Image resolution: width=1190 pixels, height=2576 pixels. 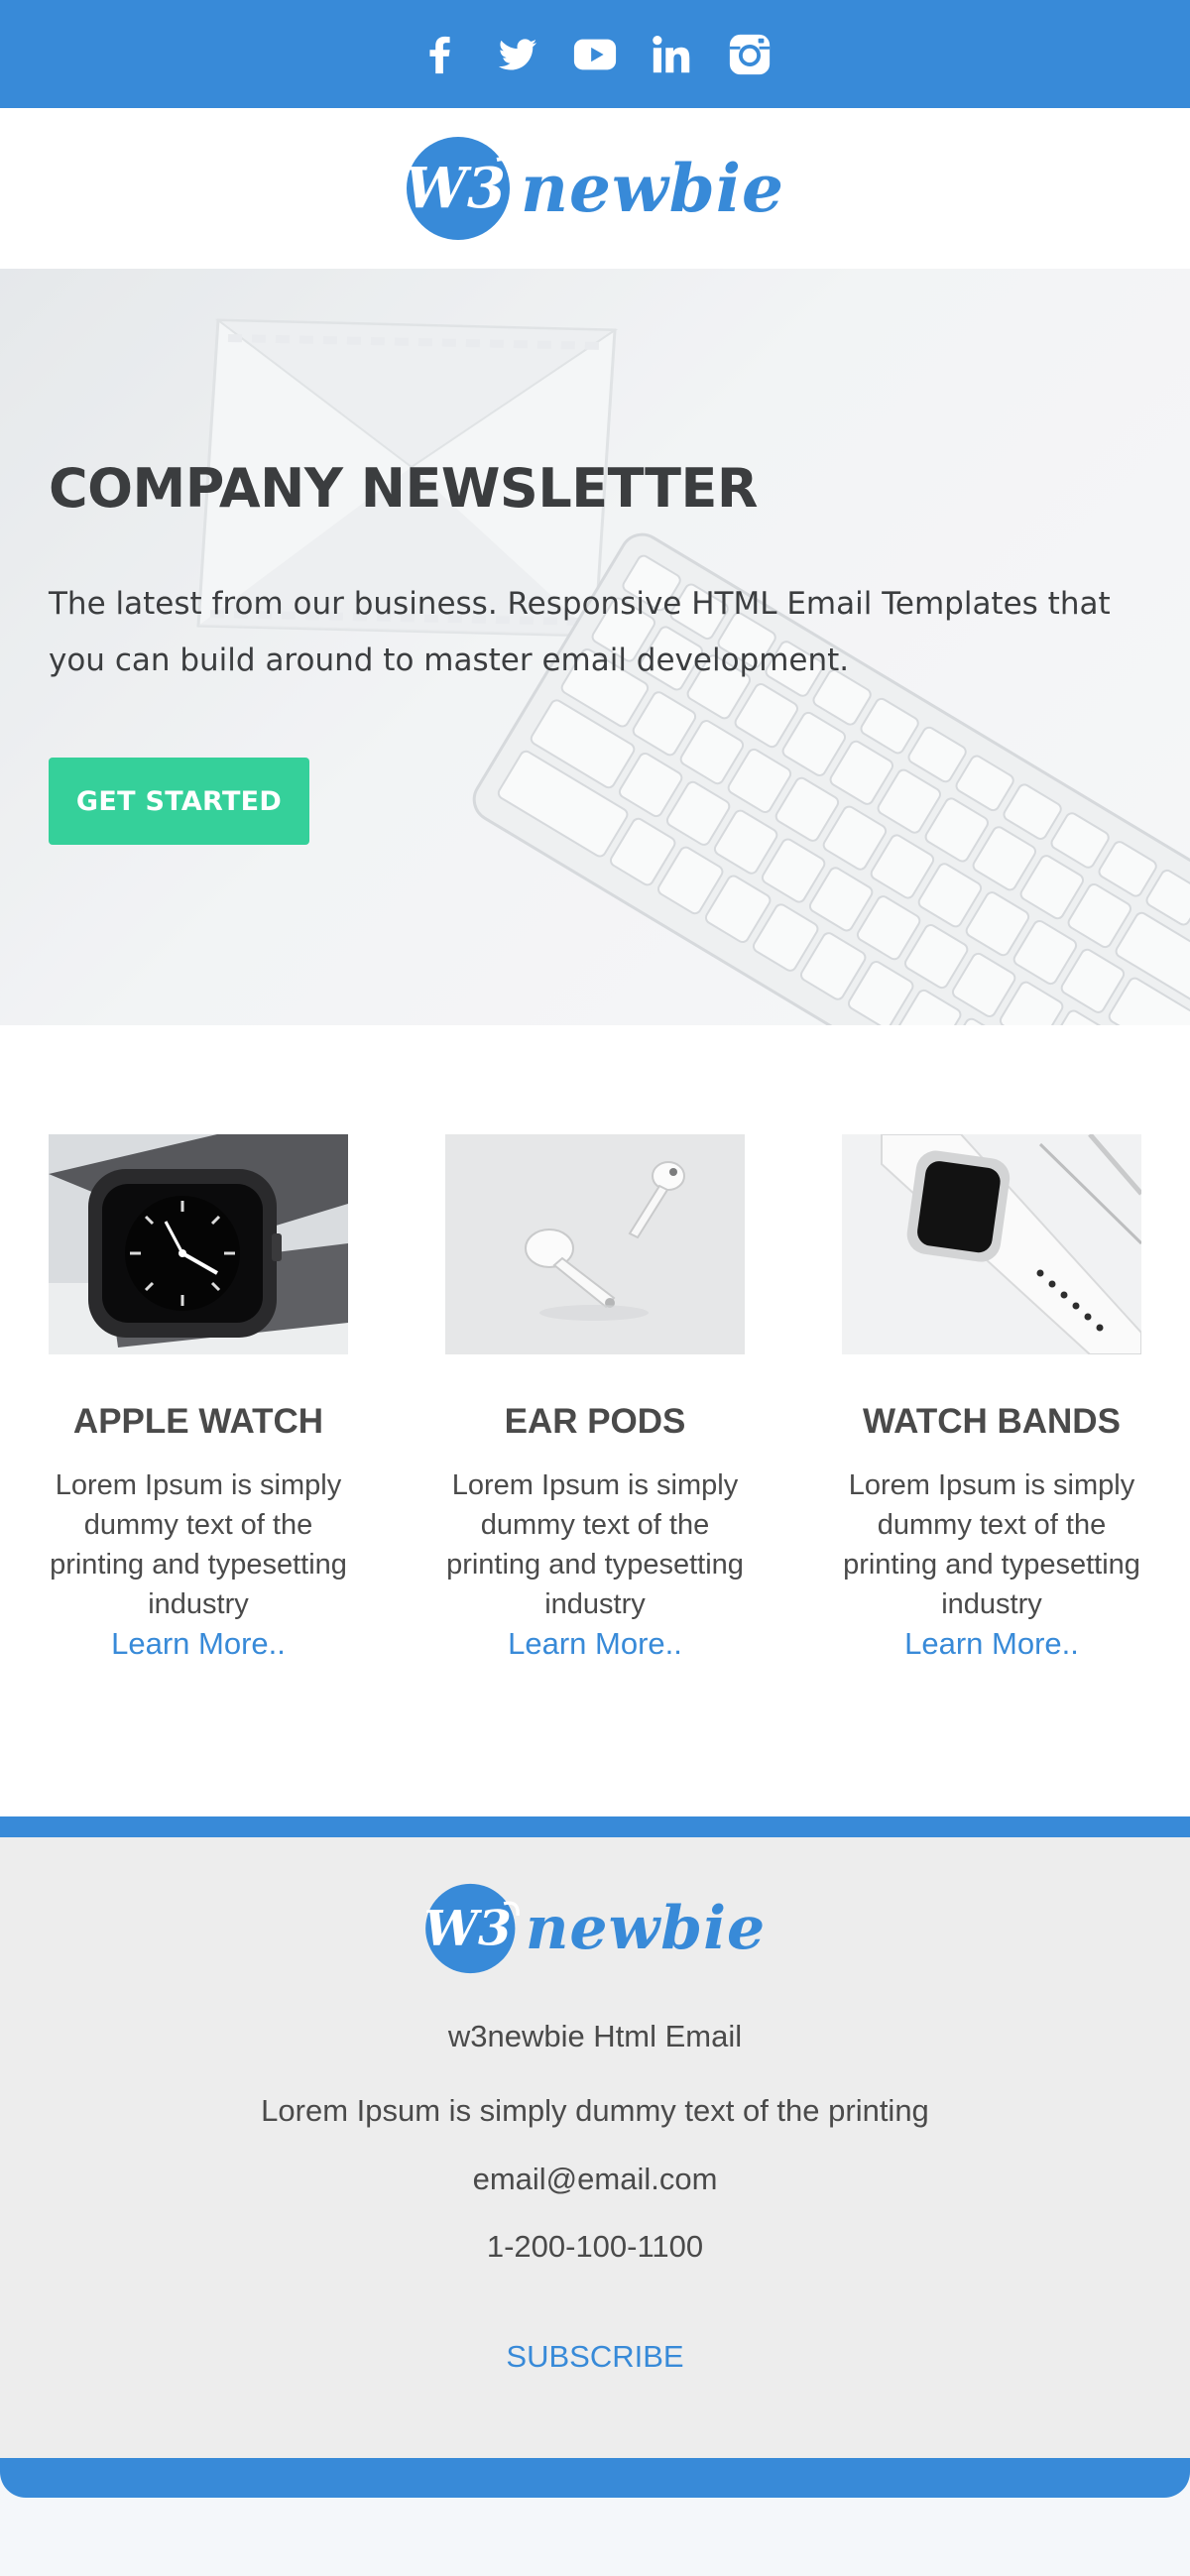 What do you see at coordinates (198, 1244) in the screenshot?
I see `product-image-apple-watch` at bounding box center [198, 1244].